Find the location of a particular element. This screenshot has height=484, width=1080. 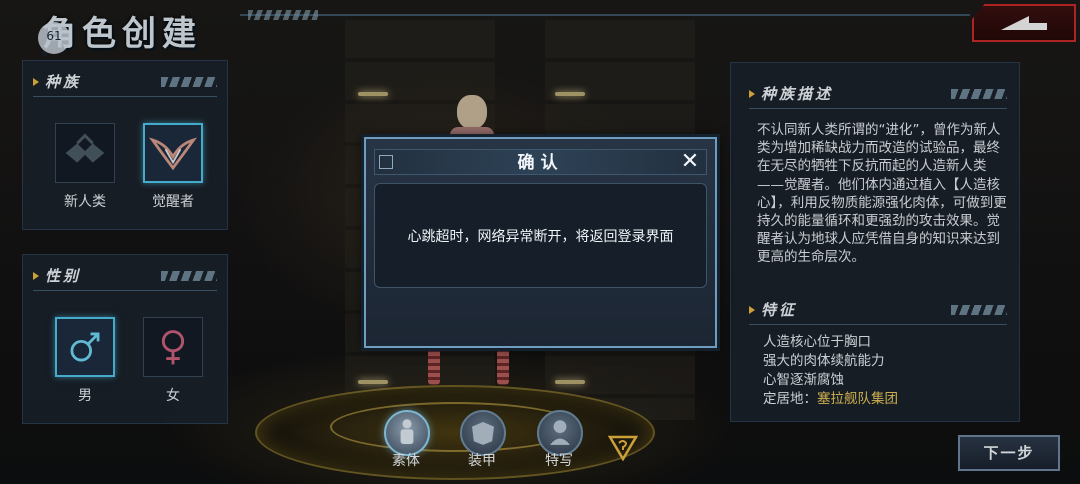

dialog-body: 心跳超时，网络异常断开，将返回登录界面 is located at coordinates (540, 235).